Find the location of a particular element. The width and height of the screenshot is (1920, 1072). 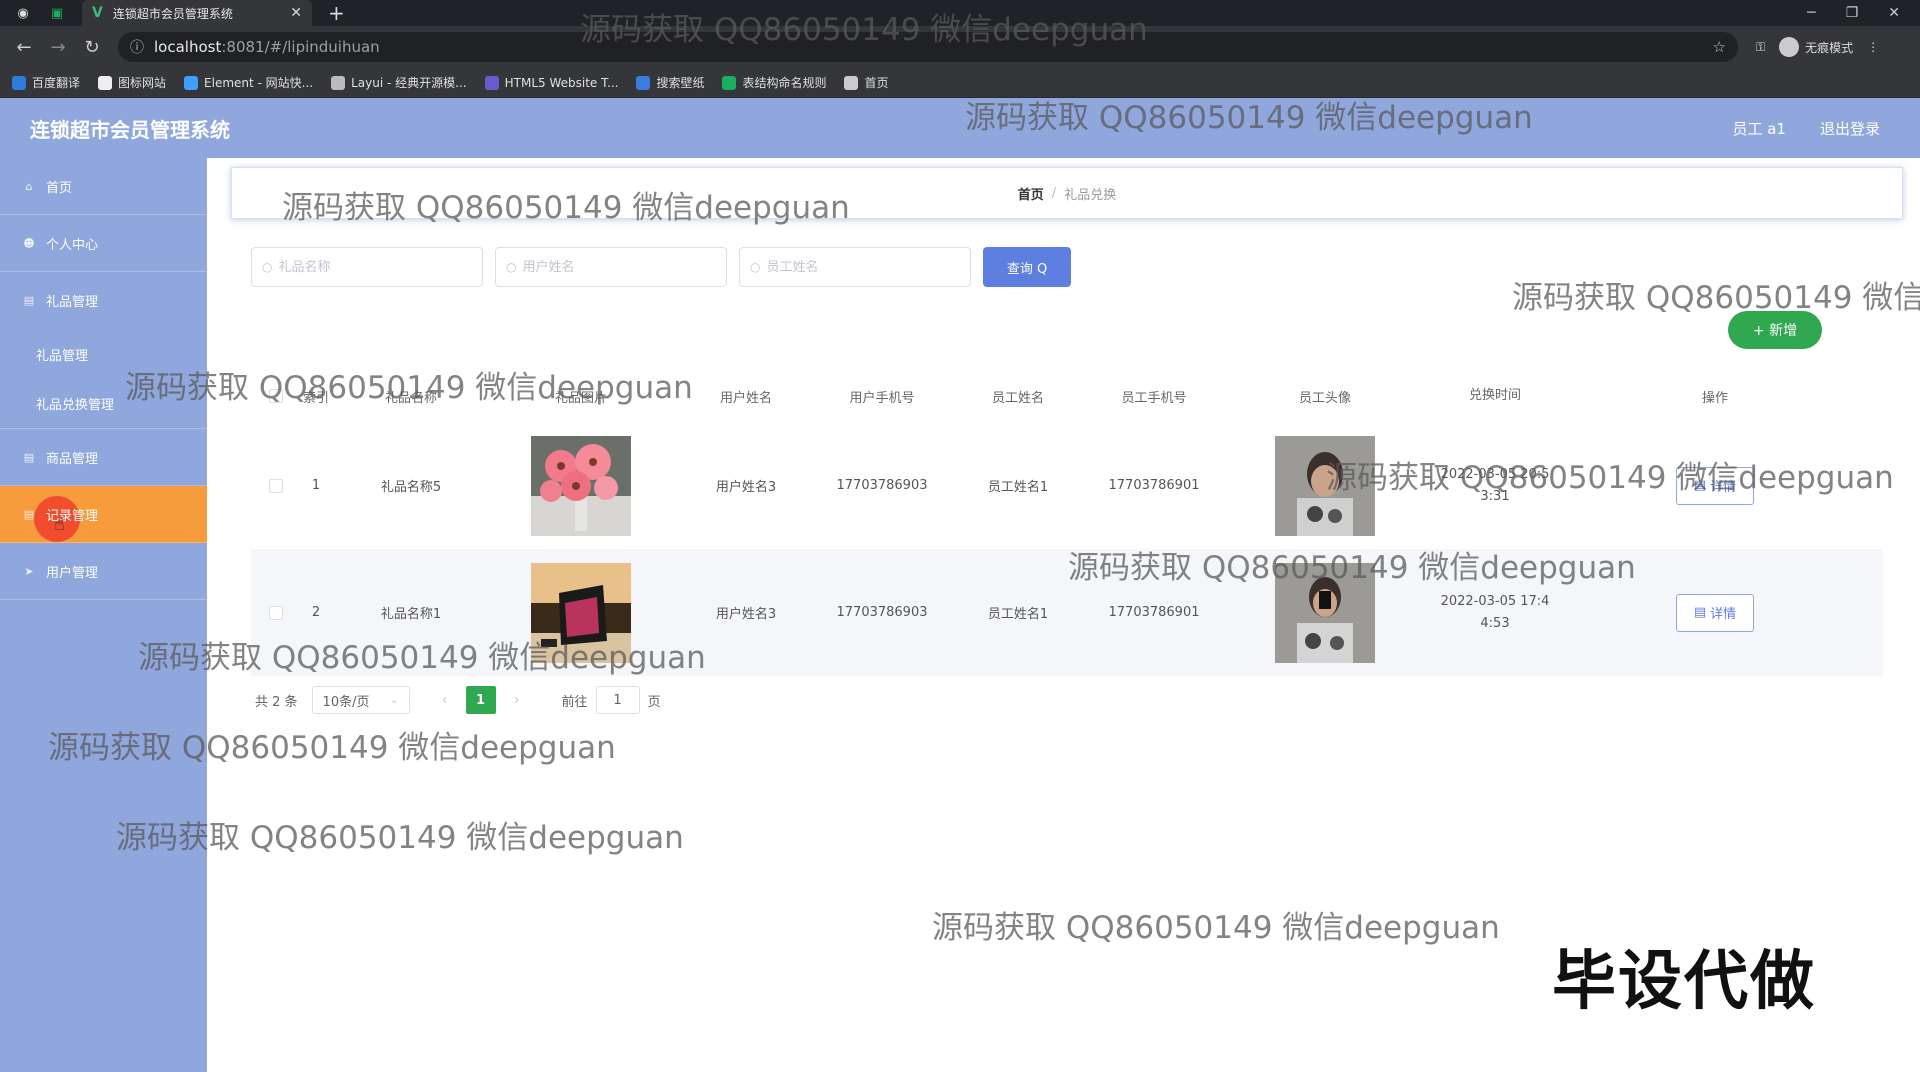

gift-name-input is located at coordinates (368, 267).